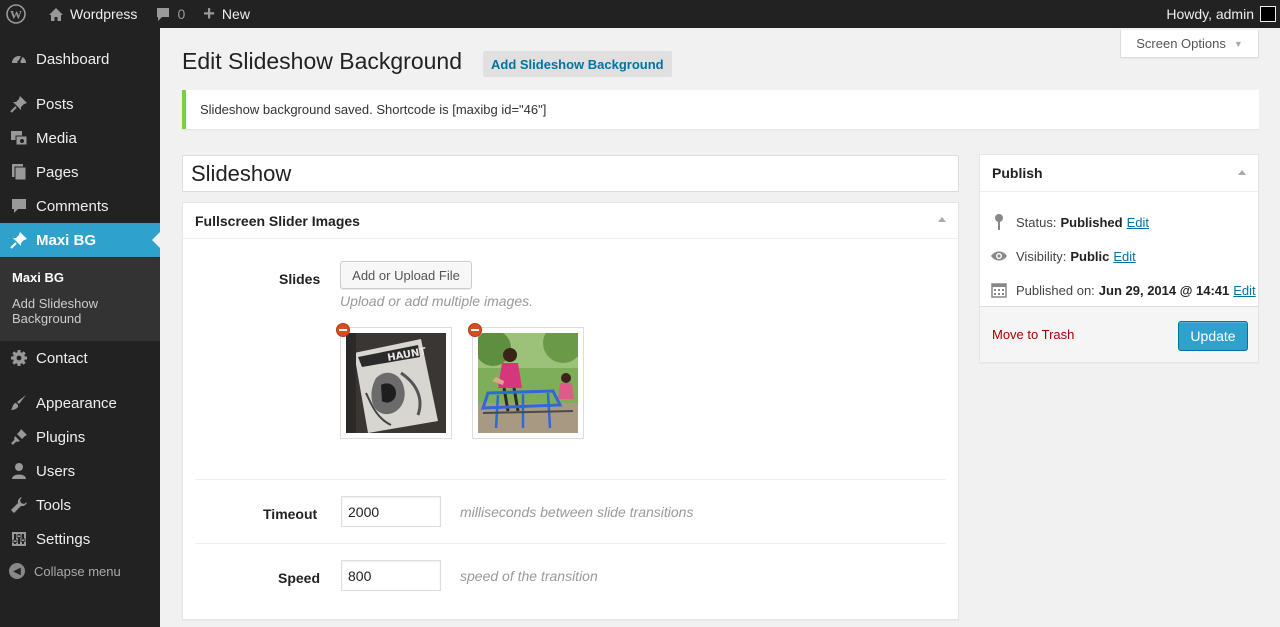 This screenshot has height=627, width=1280. What do you see at coordinates (54, 505) in the screenshot?
I see `sidebar-item-label: Tools` at bounding box center [54, 505].